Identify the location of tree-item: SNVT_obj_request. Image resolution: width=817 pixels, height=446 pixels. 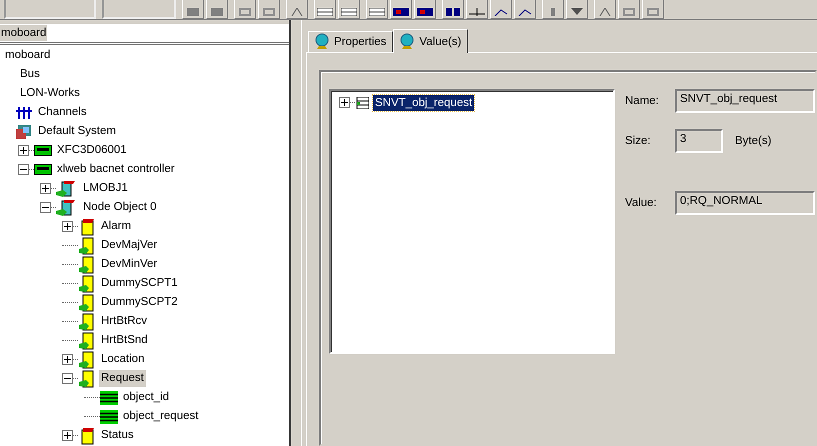
(423, 102).